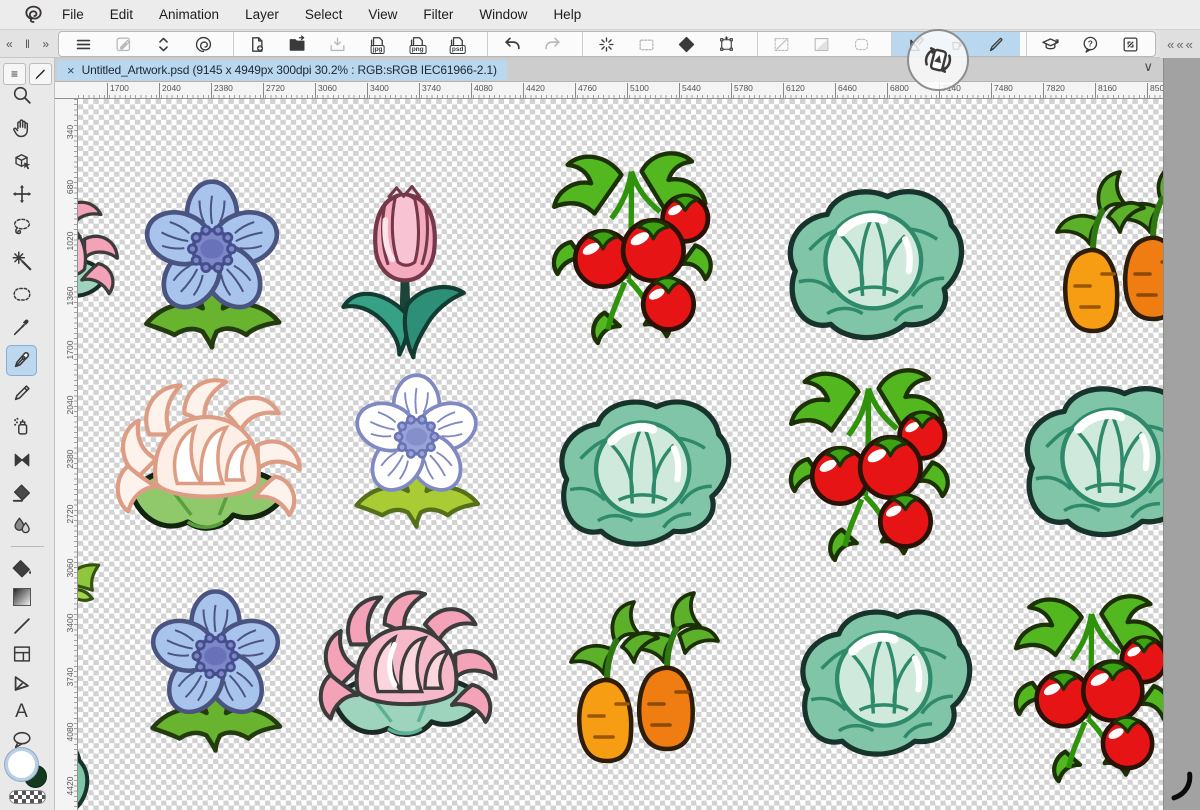  What do you see at coordinates (382, 14) in the screenshot?
I see `menu-view: View` at bounding box center [382, 14].